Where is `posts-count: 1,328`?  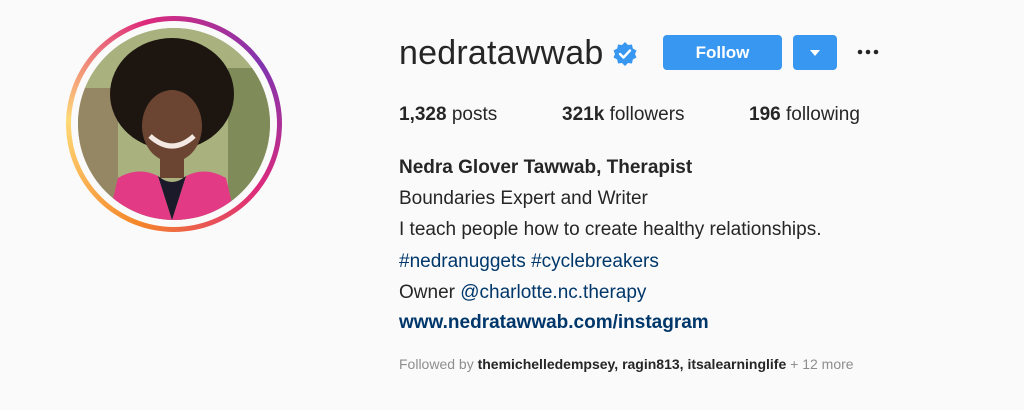
posts-count: 1,328 is located at coordinates (423, 114).